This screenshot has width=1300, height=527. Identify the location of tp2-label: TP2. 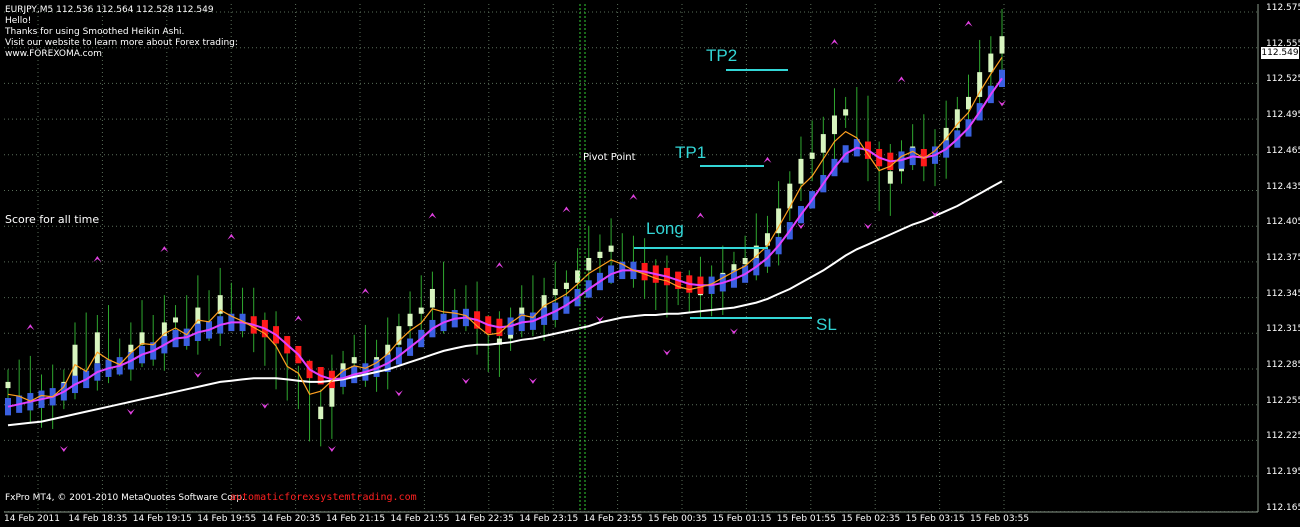
(722, 55).